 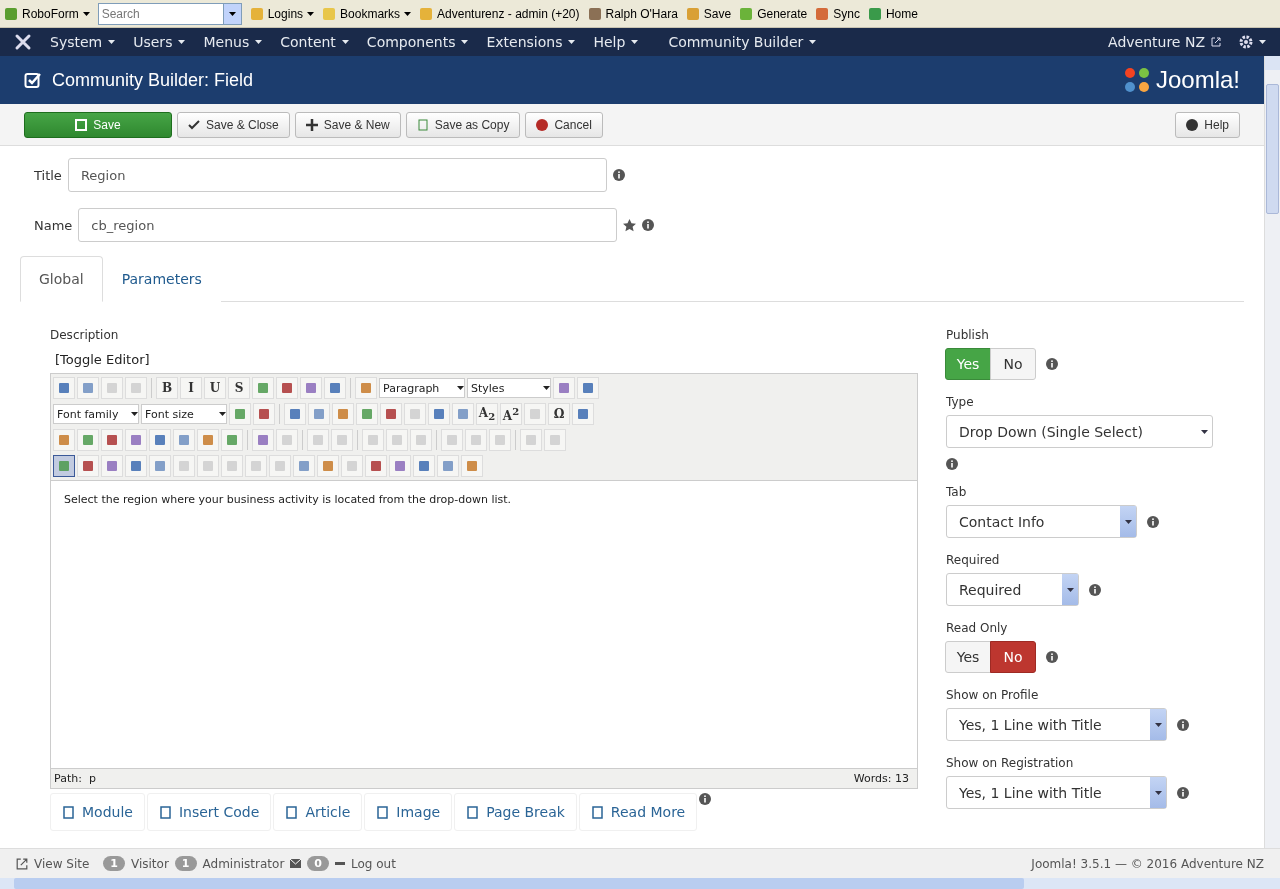 What do you see at coordinates (1012, 589) in the screenshot?
I see `select-field: Required` at bounding box center [1012, 589].